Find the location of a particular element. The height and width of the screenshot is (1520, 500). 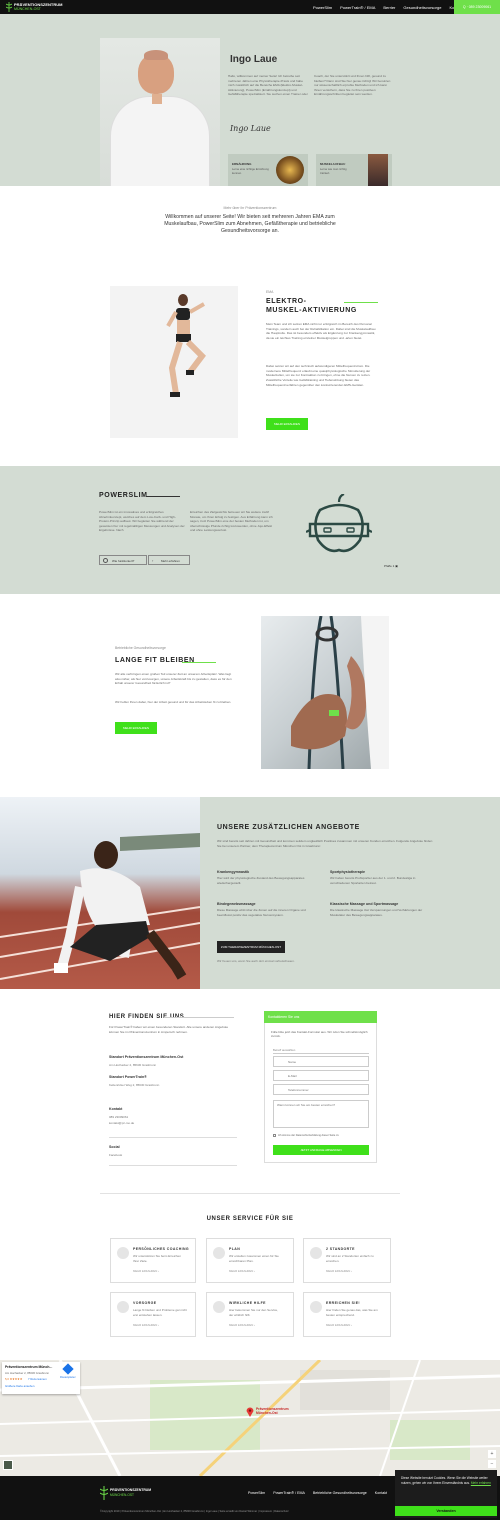

nav-powerslim: PowerSlim is located at coordinates (322, 7).